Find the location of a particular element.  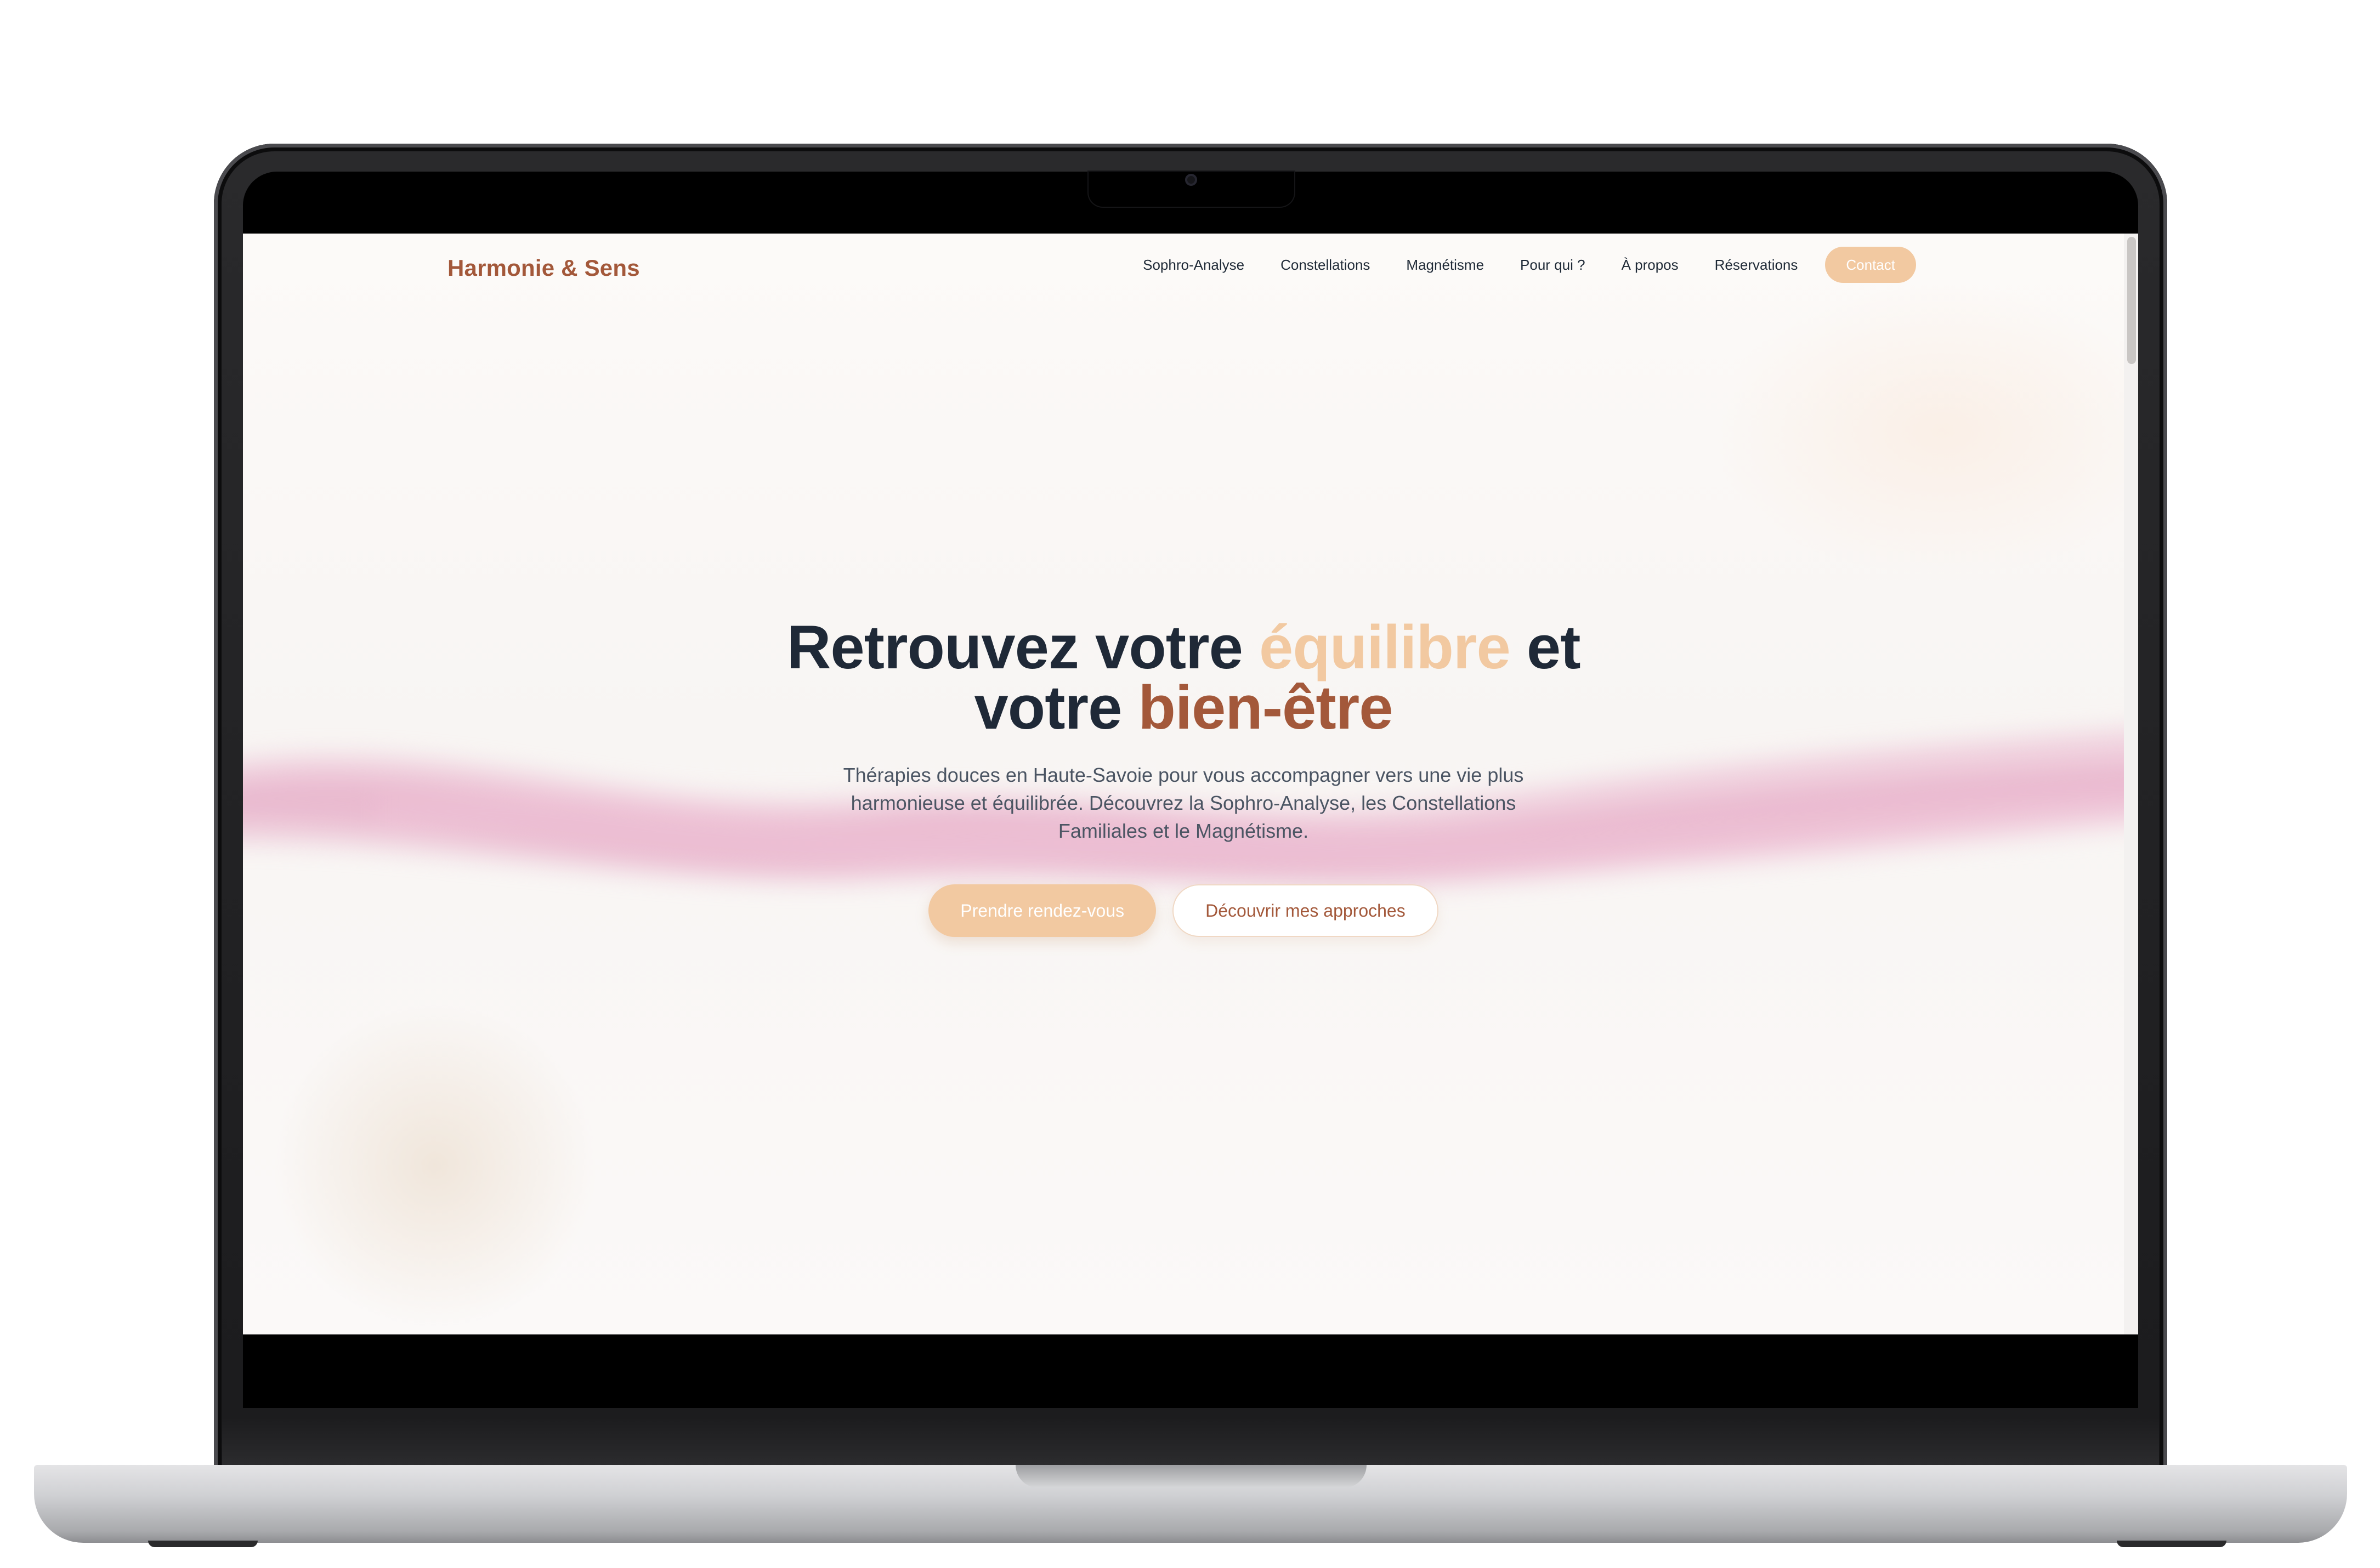

page-scrollbar is located at coordinates (2131, 784).